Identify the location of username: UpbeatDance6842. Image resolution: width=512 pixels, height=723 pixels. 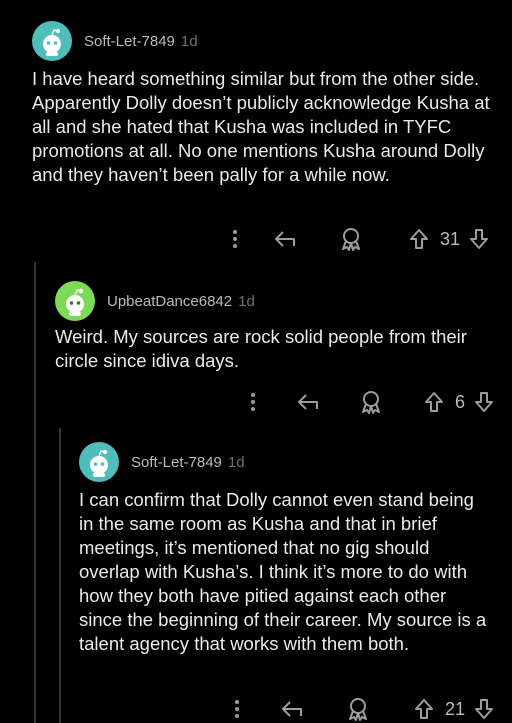
(169, 301).